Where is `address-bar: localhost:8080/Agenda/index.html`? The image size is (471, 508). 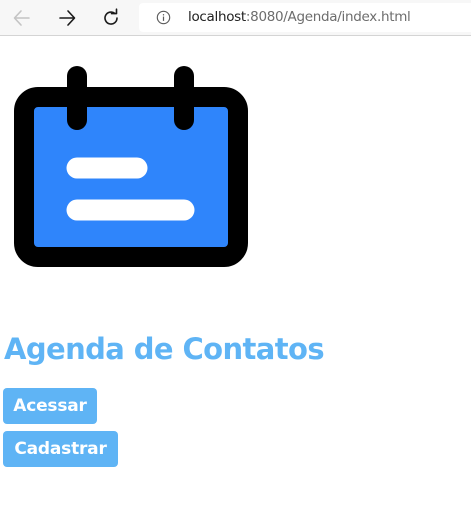 address-bar: localhost:8080/Agenda/index.html is located at coordinates (305, 17).